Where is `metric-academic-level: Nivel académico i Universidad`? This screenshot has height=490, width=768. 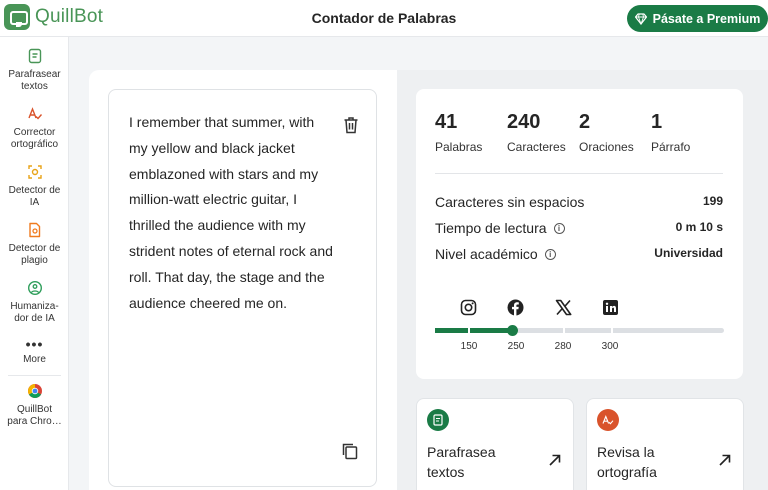
metric-academic-level: Nivel académico i Universidad is located at coordinates (579, 256).